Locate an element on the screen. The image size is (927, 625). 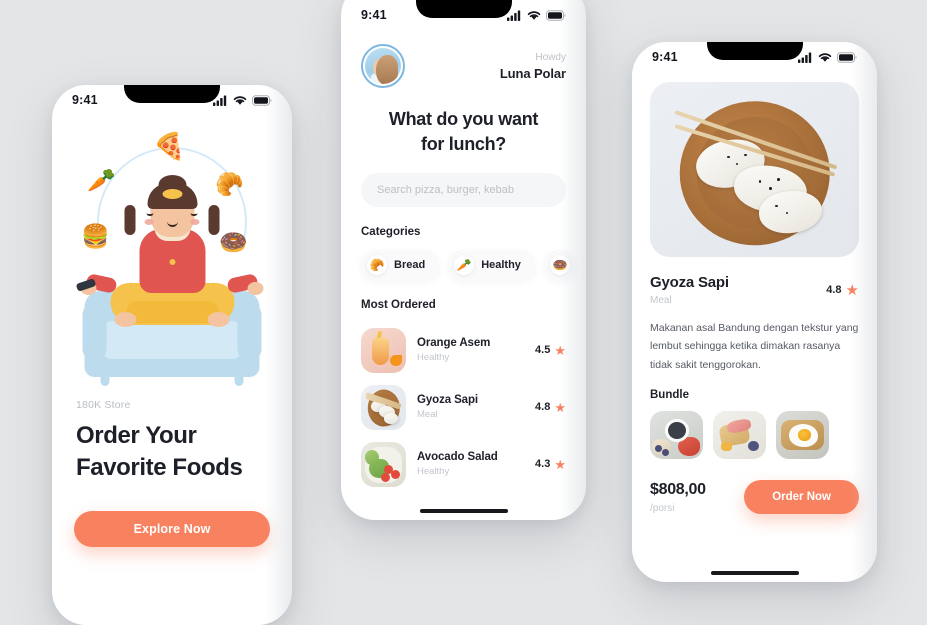
category-chip-healthy: 🥕 Healthy is located at coordinates (491, 264).